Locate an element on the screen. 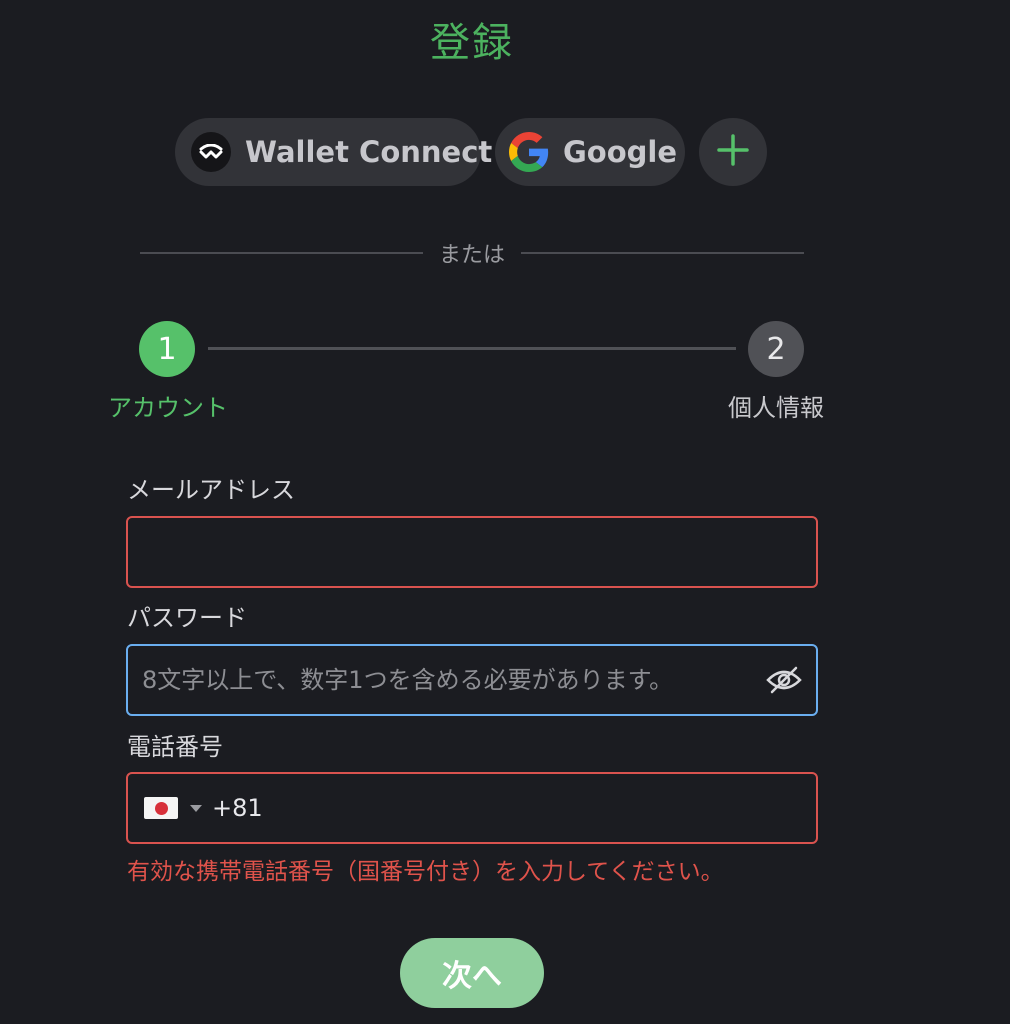 The image size is (1010, 1024). phone-field is located at coordinates (539, 808).